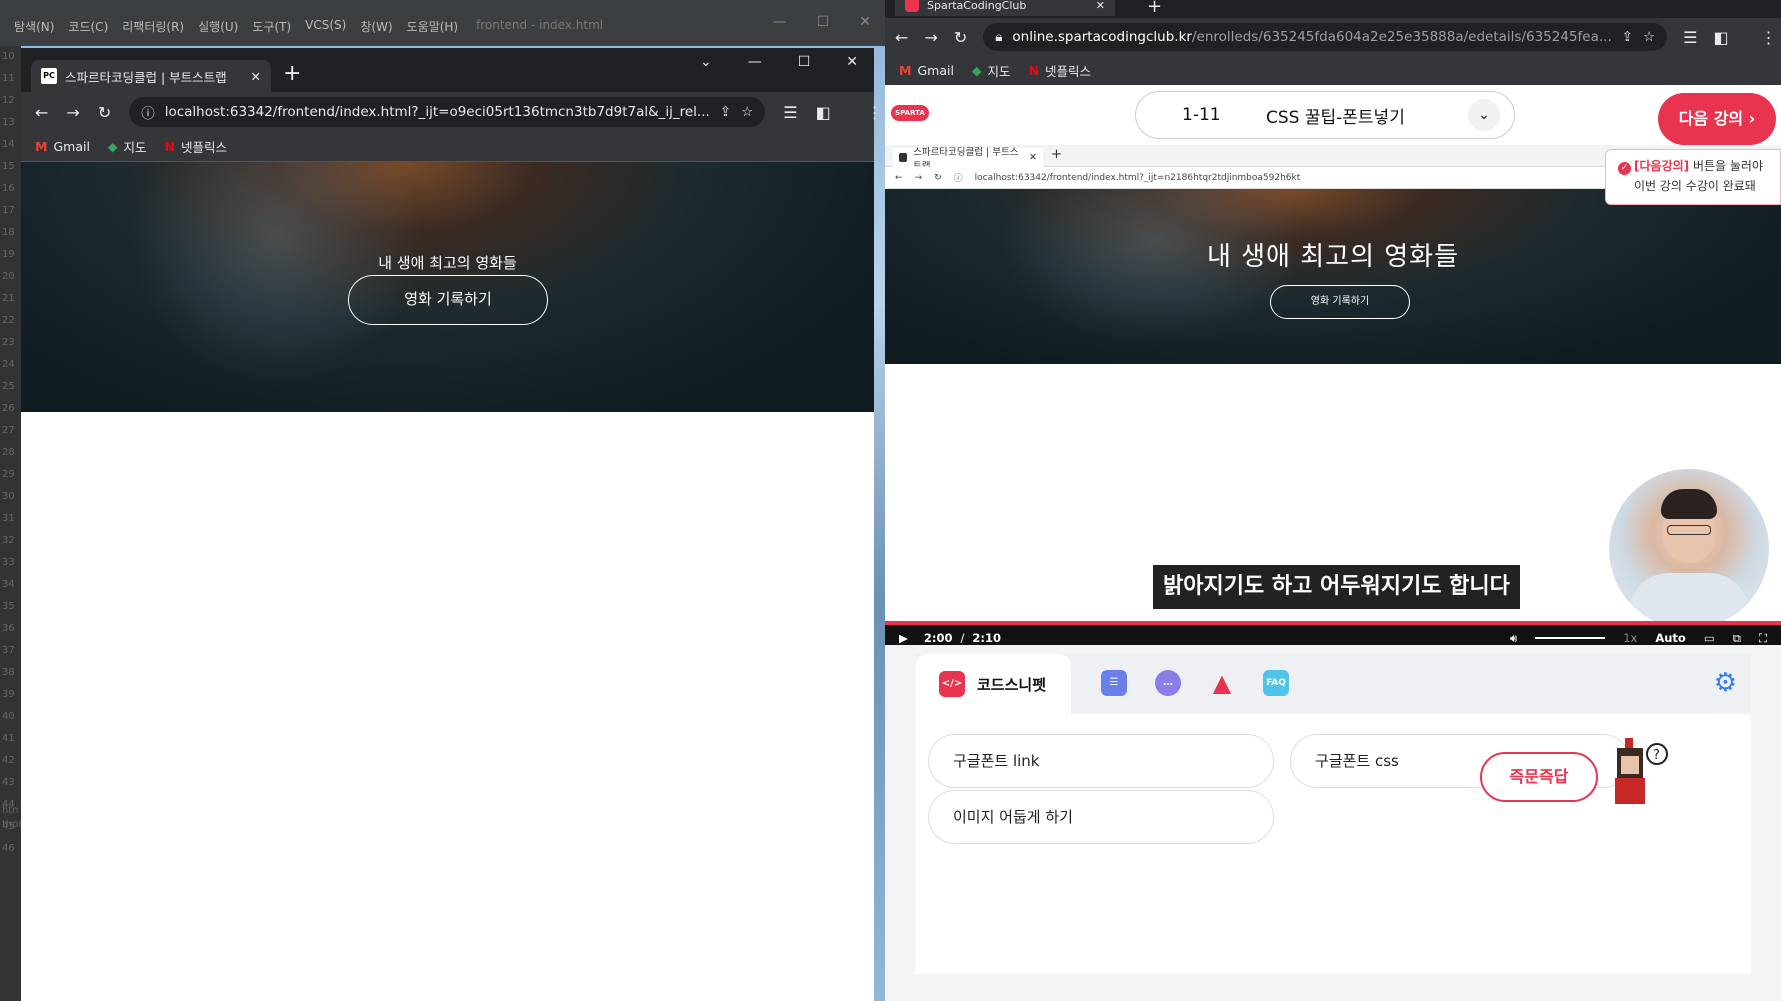  Describe the element at coordinates (135, 147) in the screenshot. I see `bookmark-label: 지도` at that location.